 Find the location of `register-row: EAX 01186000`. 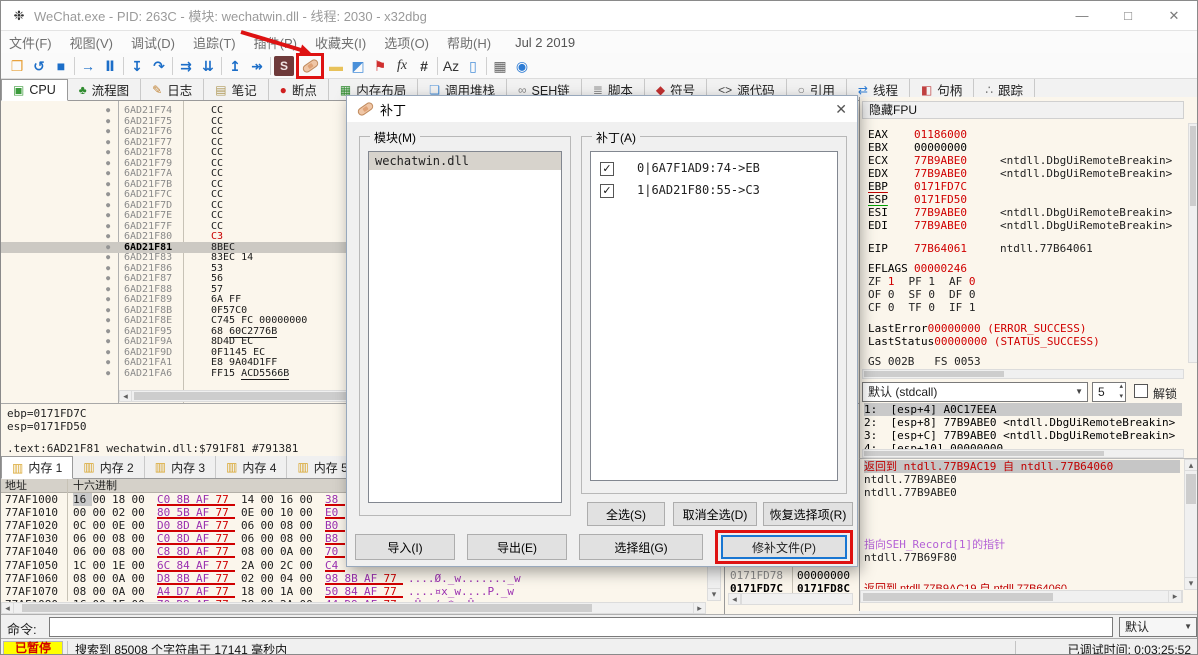

register-row: EAX 01186000 is located at coordinates (1026, 134).